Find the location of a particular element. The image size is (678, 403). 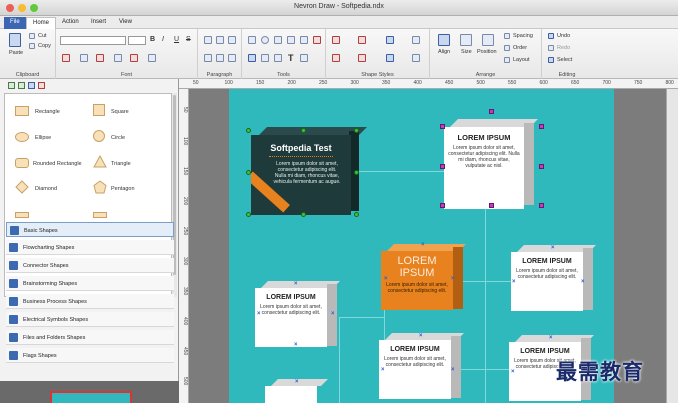

pencil-tool-icon is located at coordinates (265, 58).